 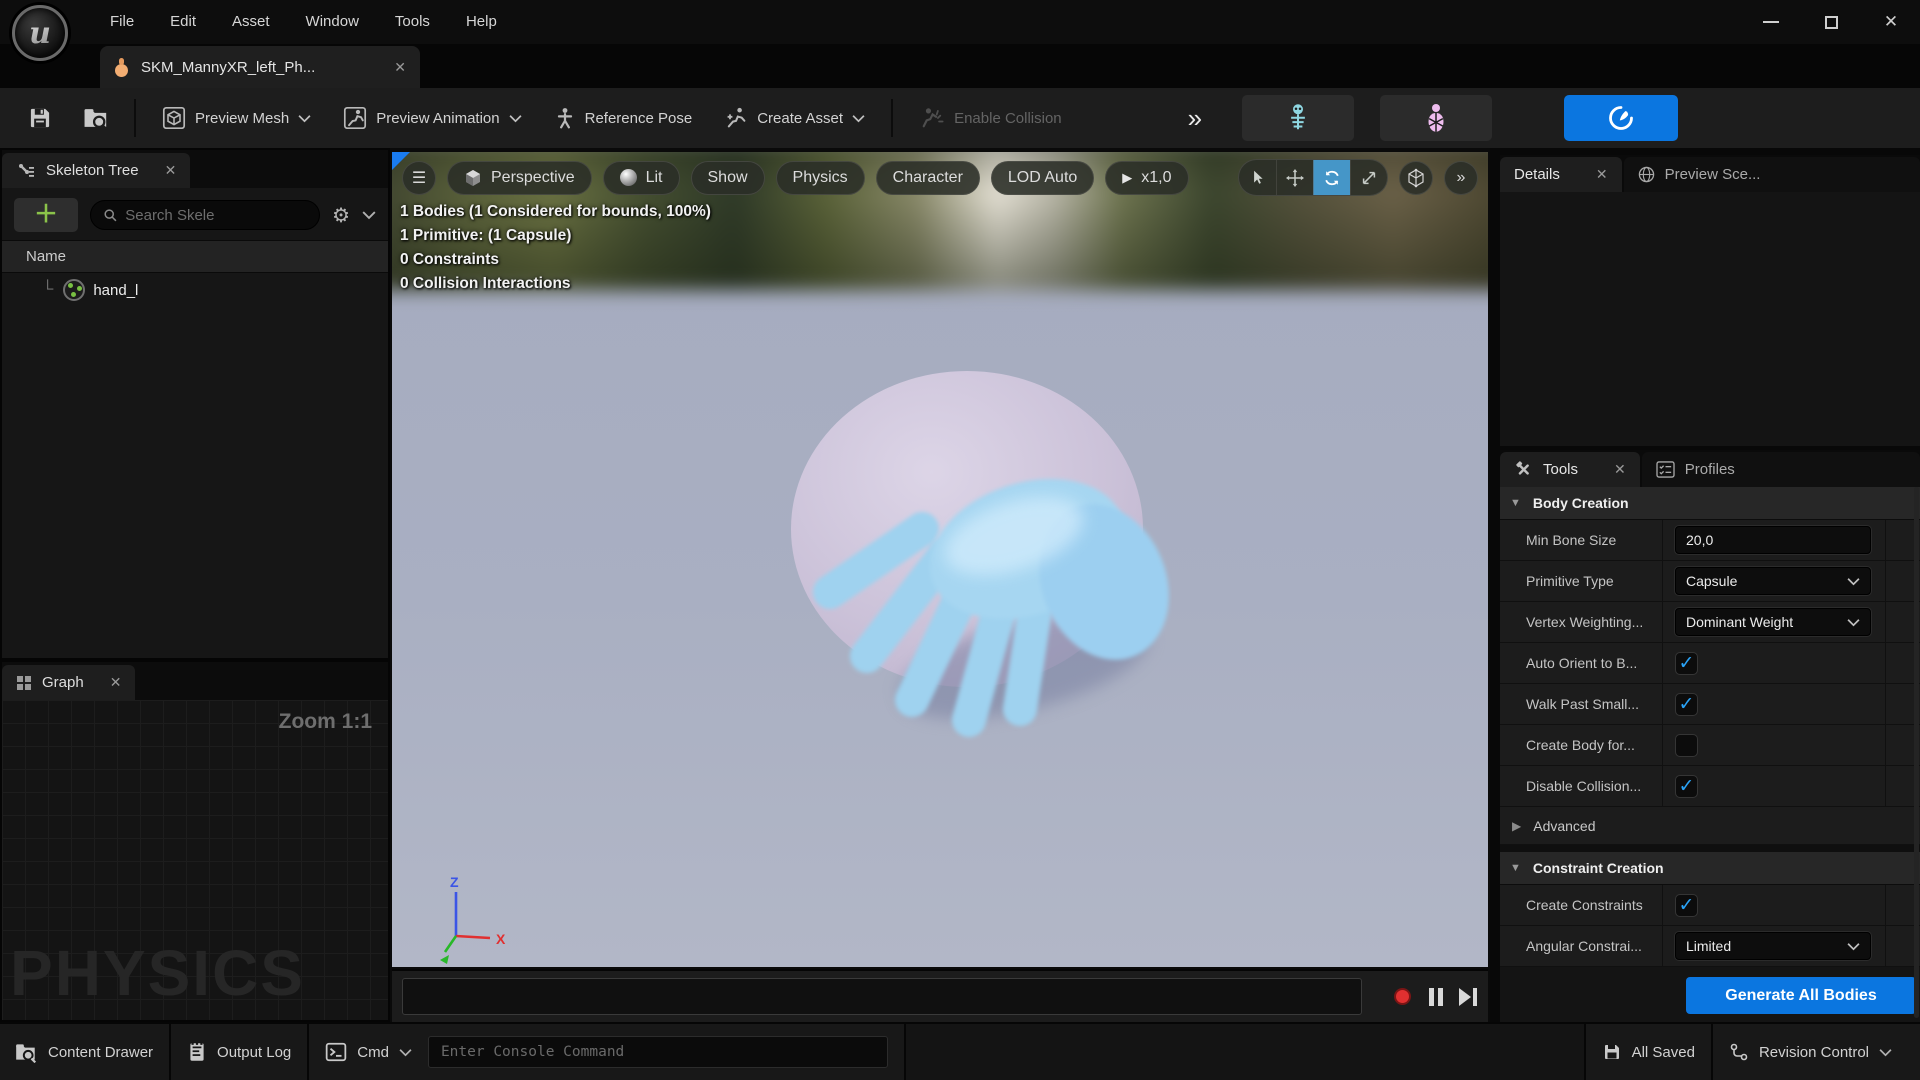 I want to click on lod-auto-button: LOD Auto, so click(x=1042, y=177).